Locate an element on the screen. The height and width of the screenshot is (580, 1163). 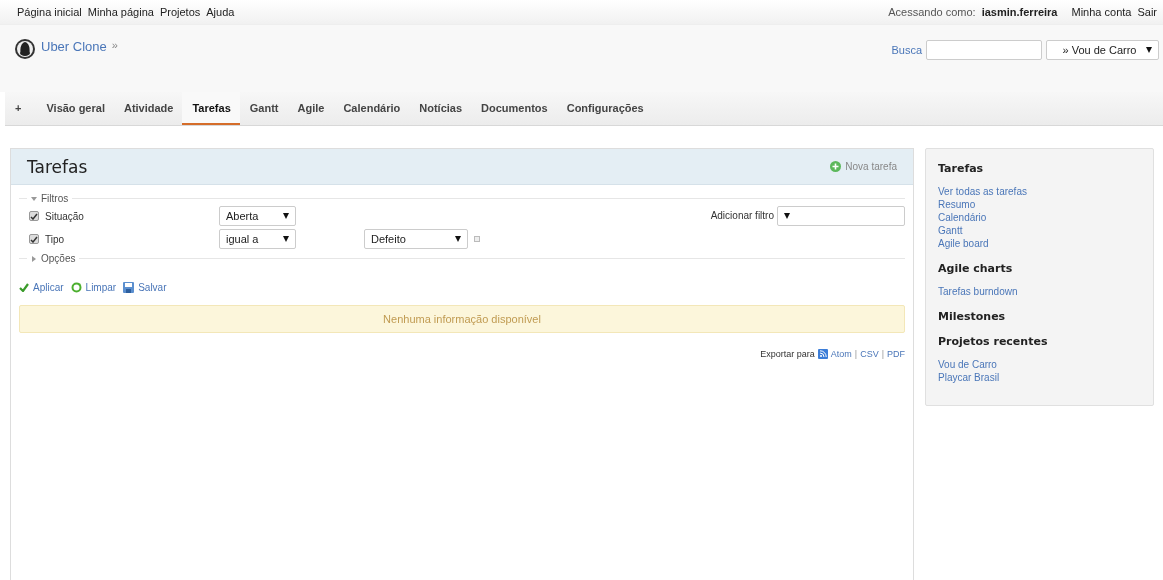
logged-in-label: Acessando como: is located at coordinates (932, 12).